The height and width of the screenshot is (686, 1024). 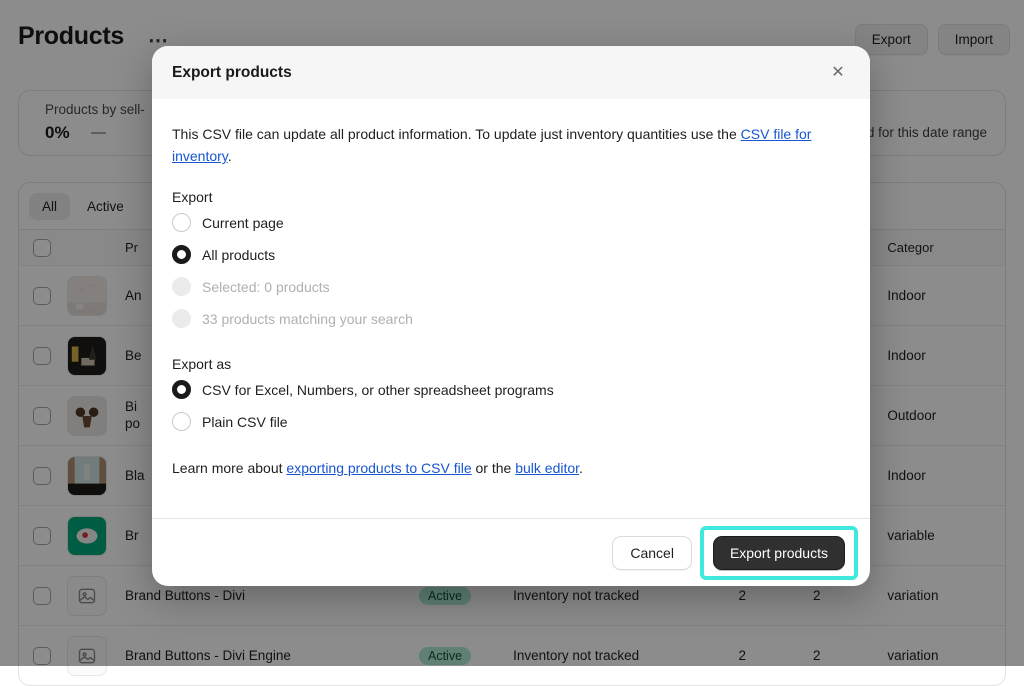 What do you see at coordinates (511, 255) in the screenshot?
I see `radio-all-products: All products` at bounding box center [511, 255].